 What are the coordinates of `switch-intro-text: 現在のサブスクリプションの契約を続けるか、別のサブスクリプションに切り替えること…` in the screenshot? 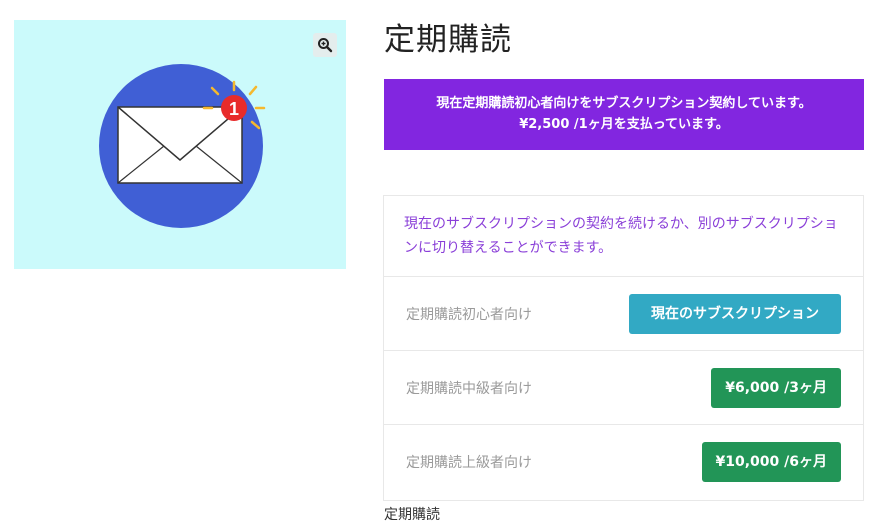 It's located at (623, 236).